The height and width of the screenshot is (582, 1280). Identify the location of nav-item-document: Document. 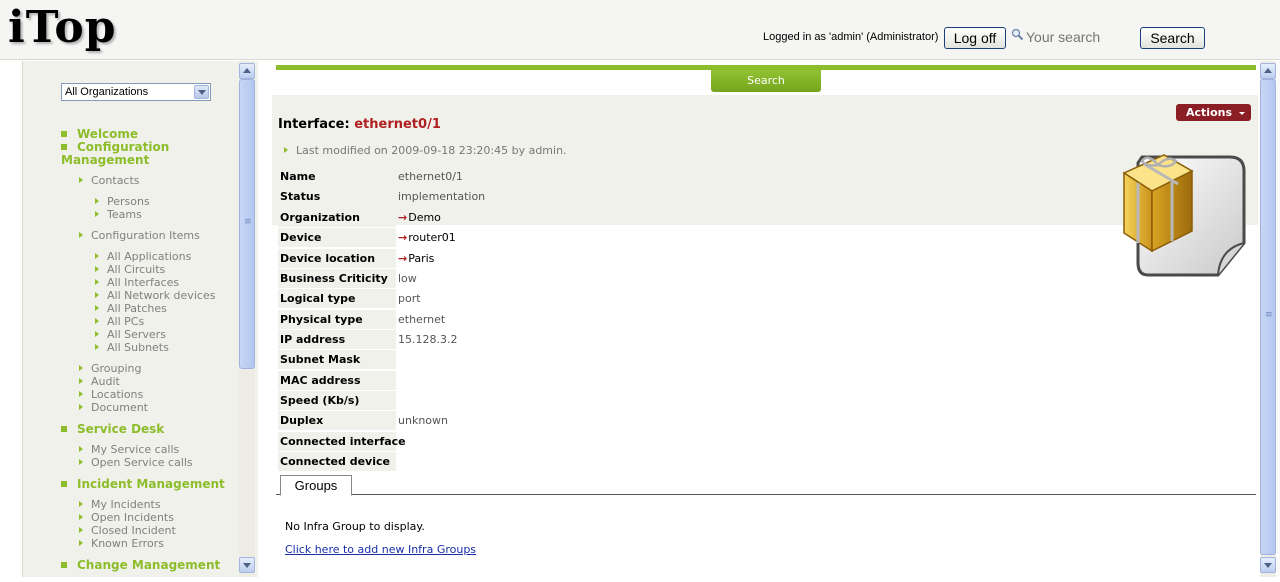
(113, 408).